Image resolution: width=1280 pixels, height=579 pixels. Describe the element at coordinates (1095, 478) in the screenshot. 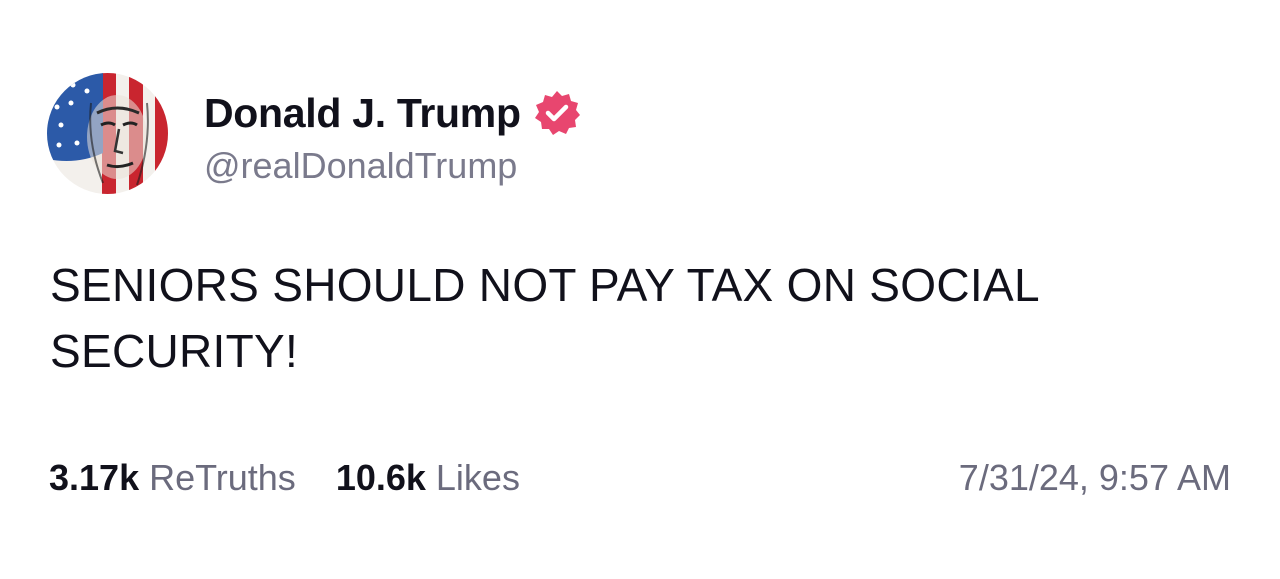

I see `post-timestamp: 7/31/24, 9:57 AM` at that location.